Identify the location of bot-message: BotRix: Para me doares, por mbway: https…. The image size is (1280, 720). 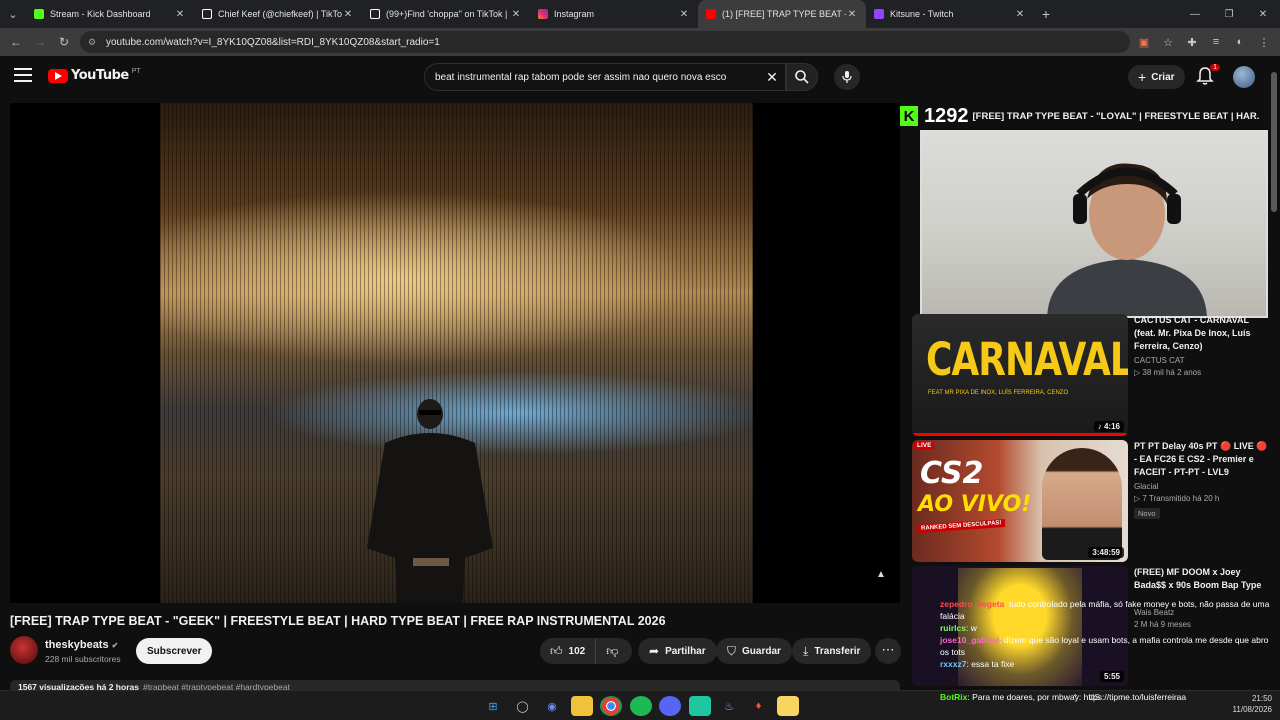
(1063, 697).